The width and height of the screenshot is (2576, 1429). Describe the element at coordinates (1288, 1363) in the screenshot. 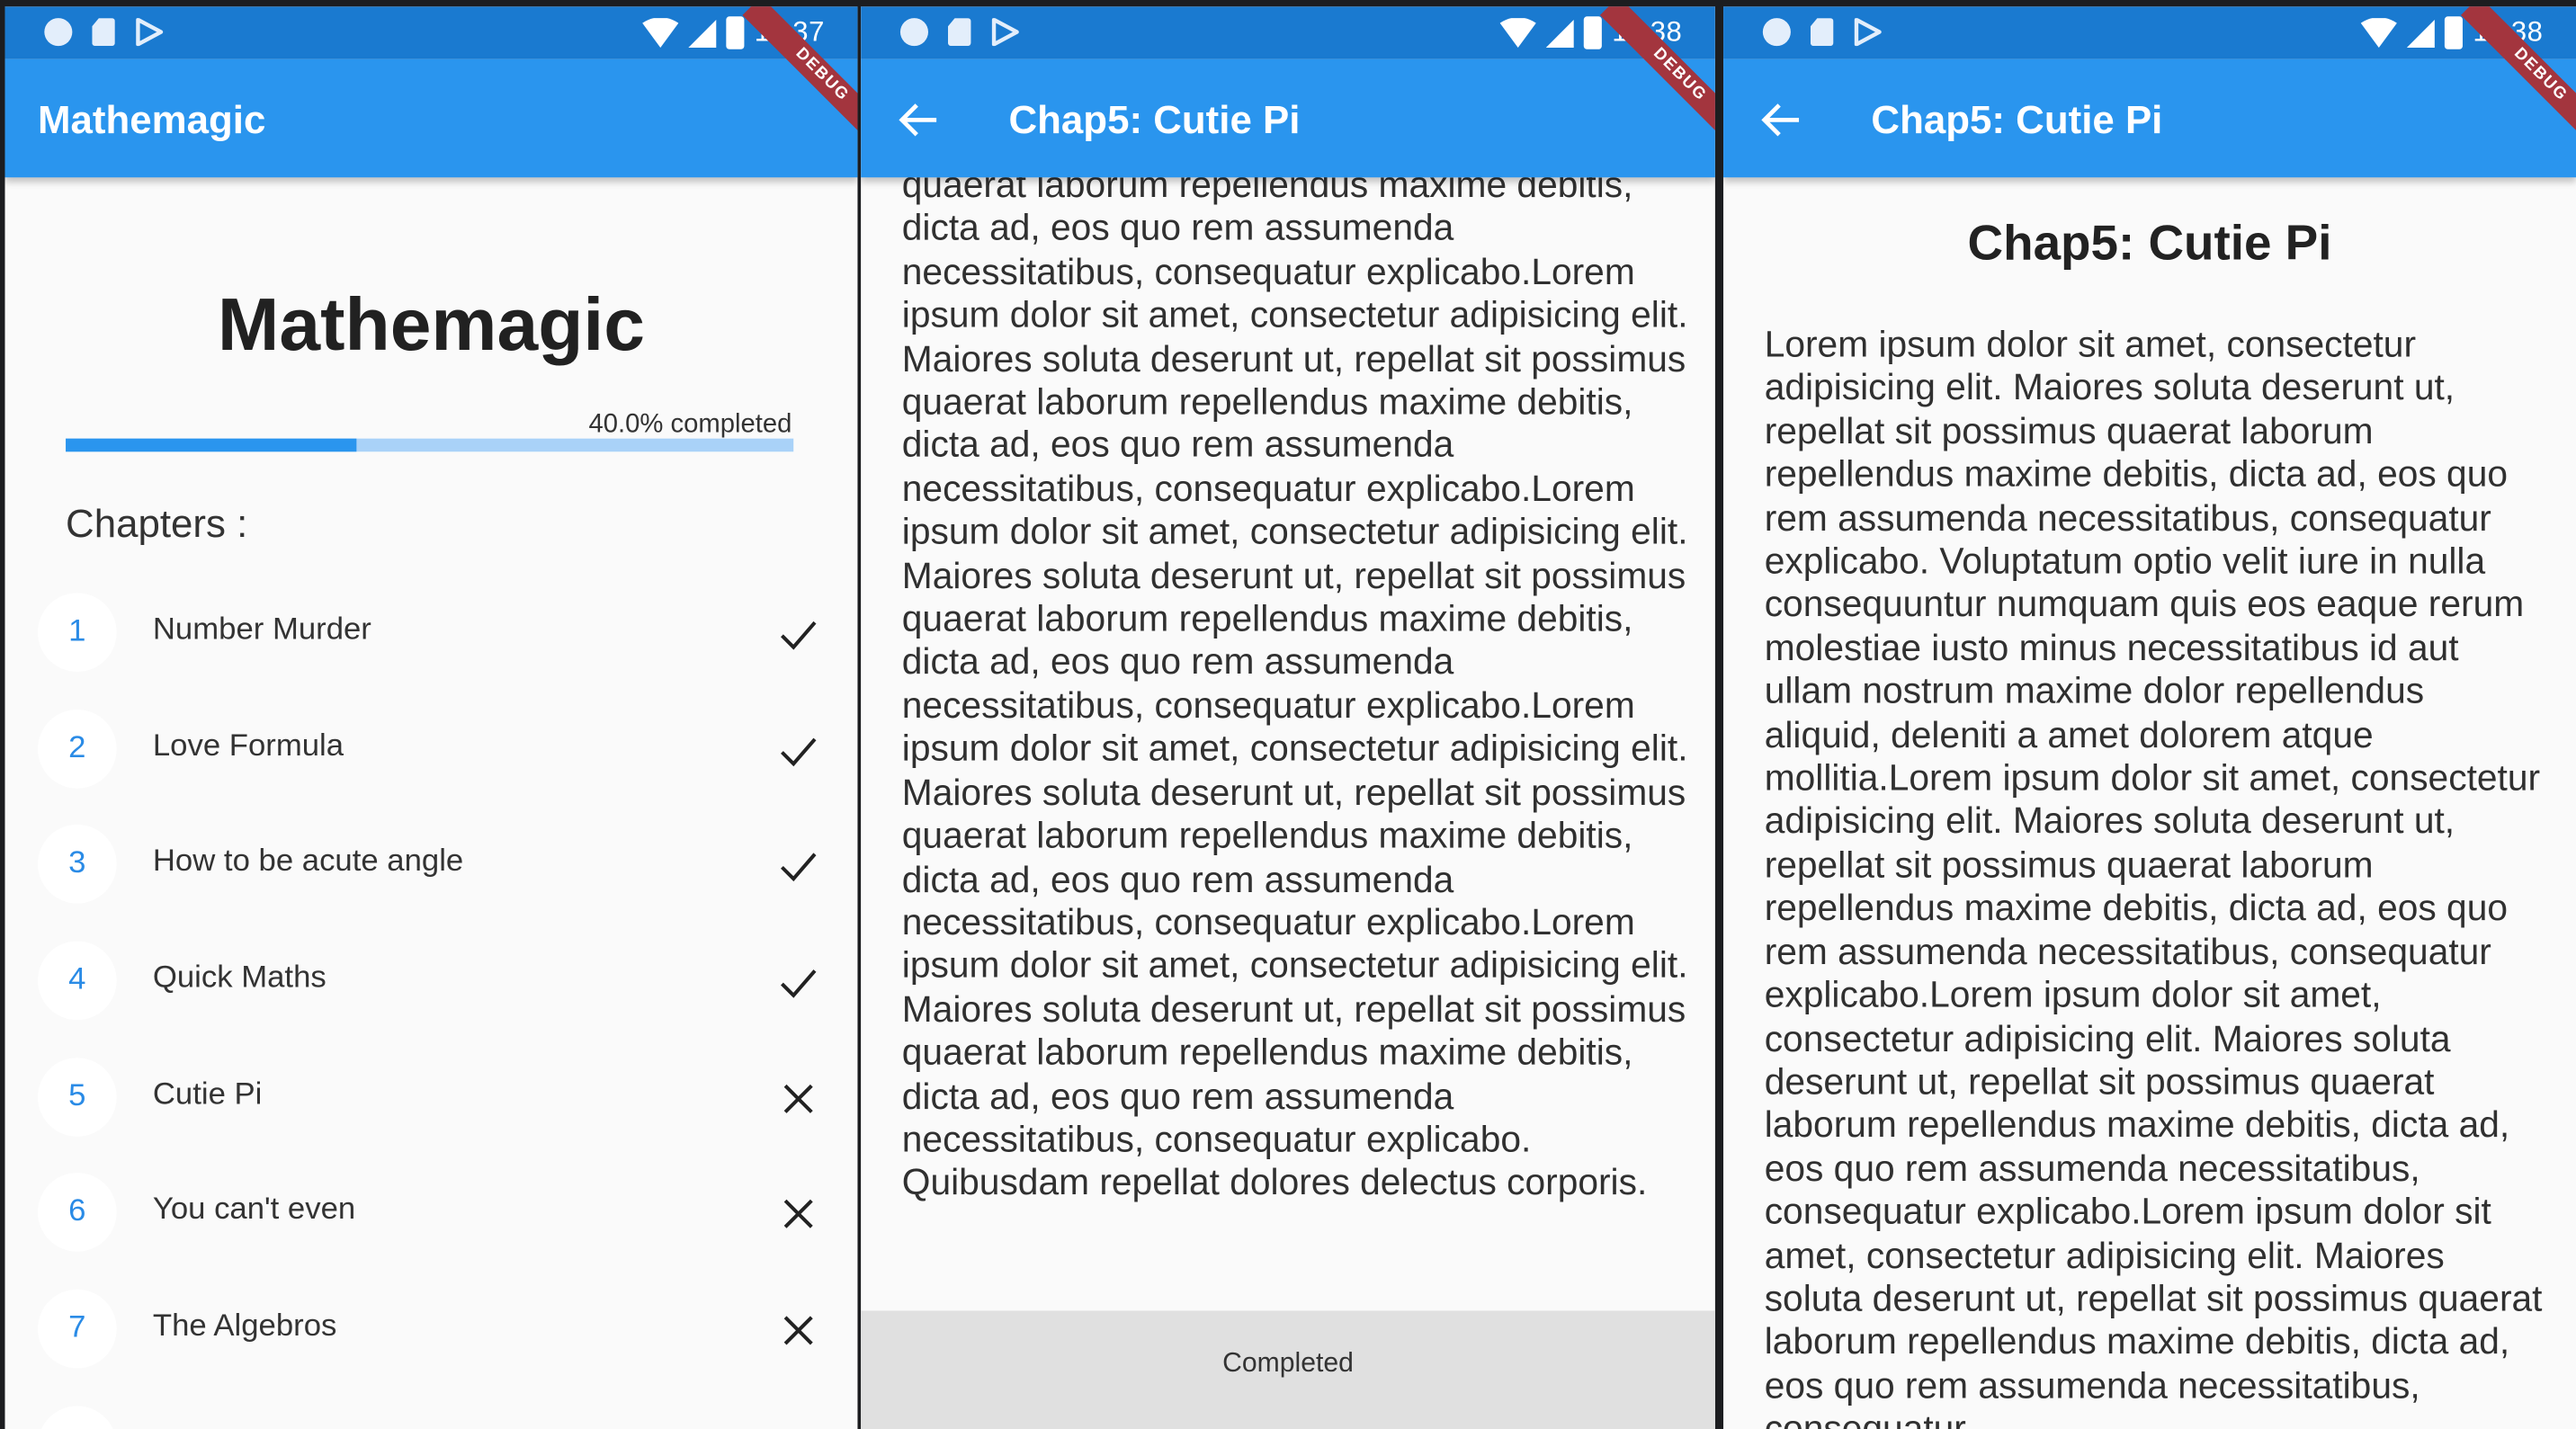

I see `completed-button-label: Completed` at that location.